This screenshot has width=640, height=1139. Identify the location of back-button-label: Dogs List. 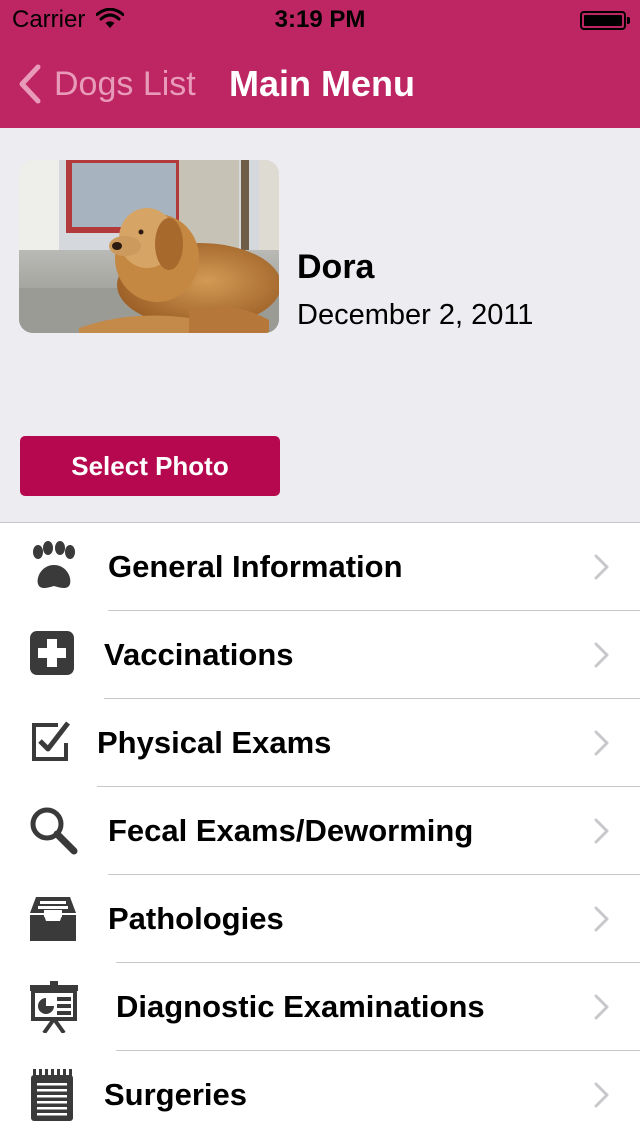
(125, 83).